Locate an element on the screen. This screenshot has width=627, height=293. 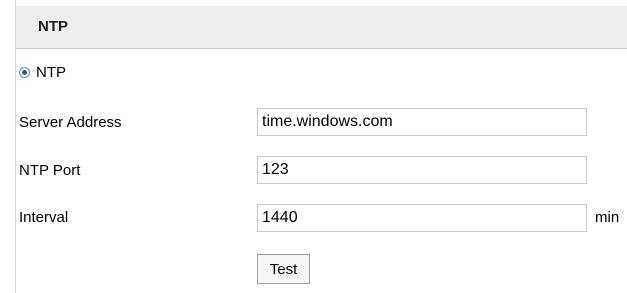
ntp-radio-button is located at coordinates (24, 72).